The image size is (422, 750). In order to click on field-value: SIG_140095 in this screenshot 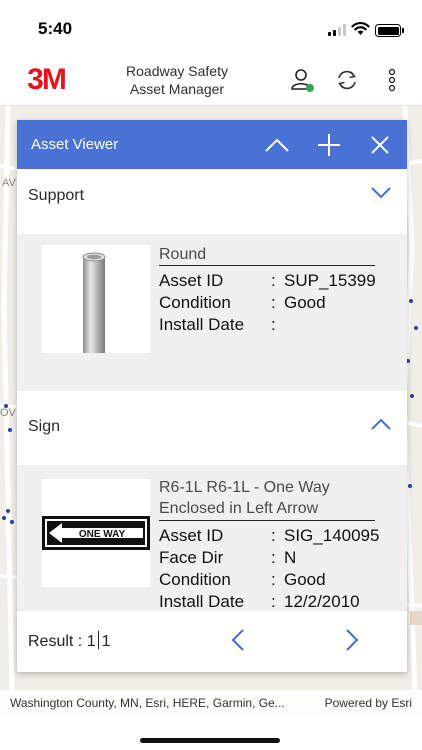, I will do `click(332, 535)`.